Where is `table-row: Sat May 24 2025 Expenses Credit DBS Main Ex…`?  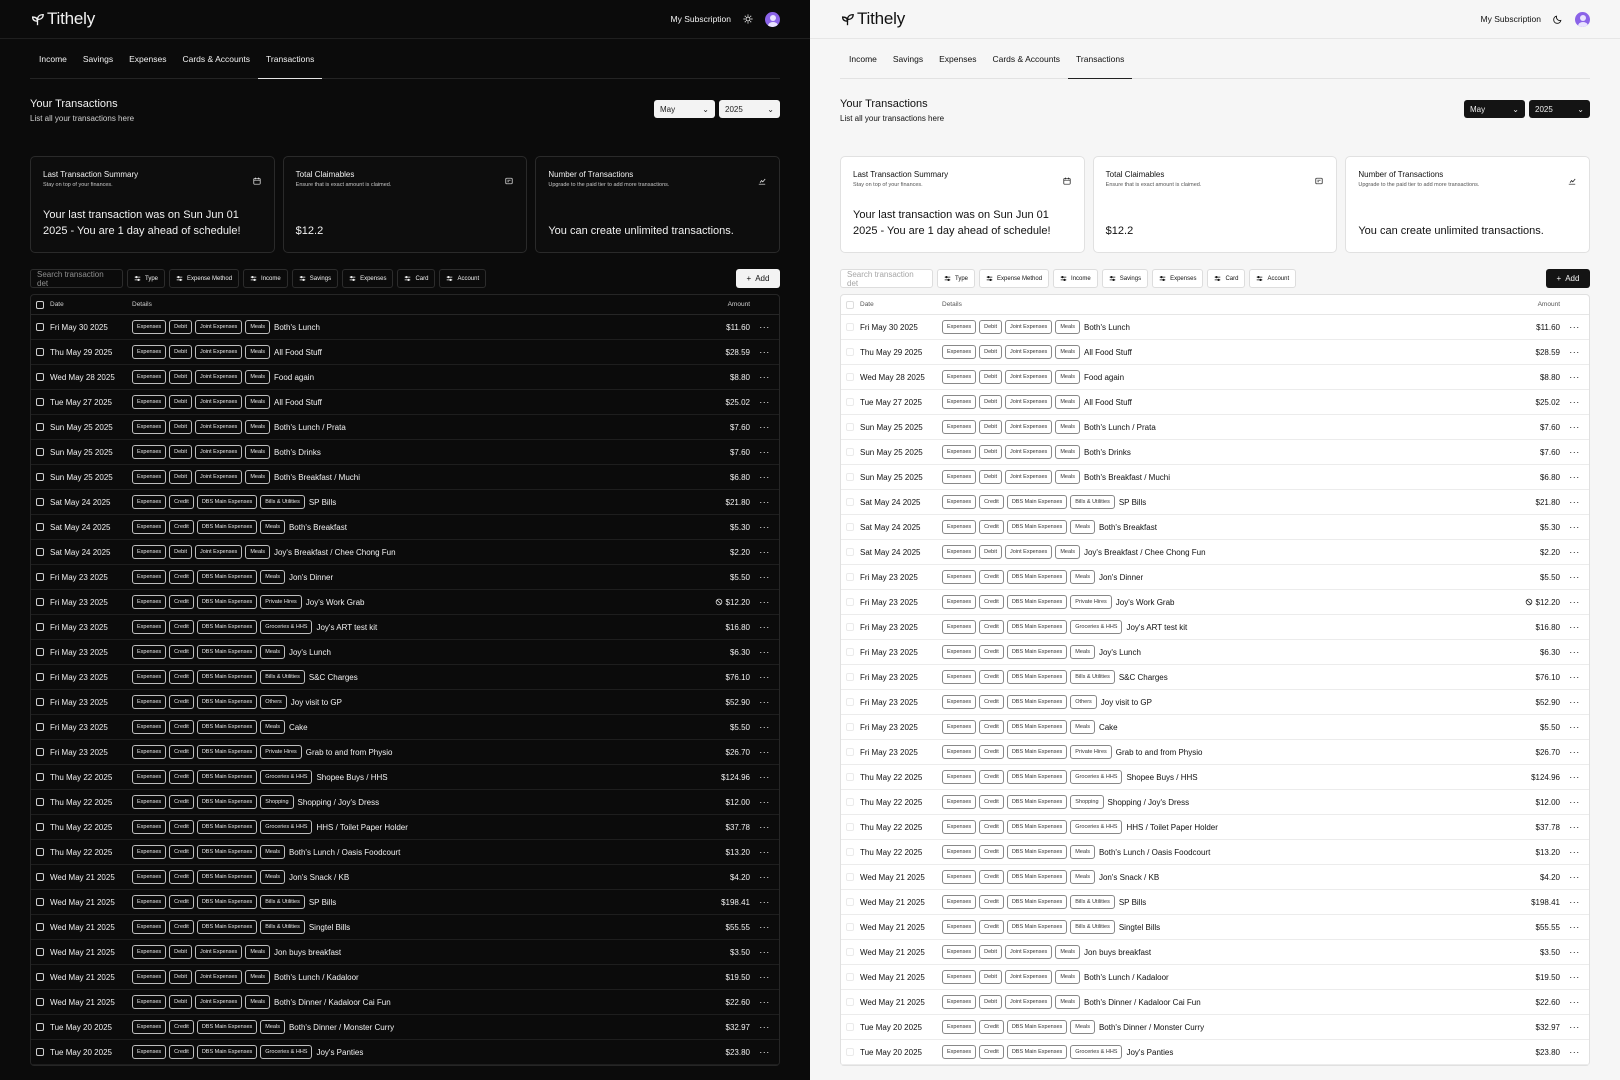
table-row: Sat May 24 2025 Expenses Credit DBS Main Ex… is located at coordinates (405, 502).